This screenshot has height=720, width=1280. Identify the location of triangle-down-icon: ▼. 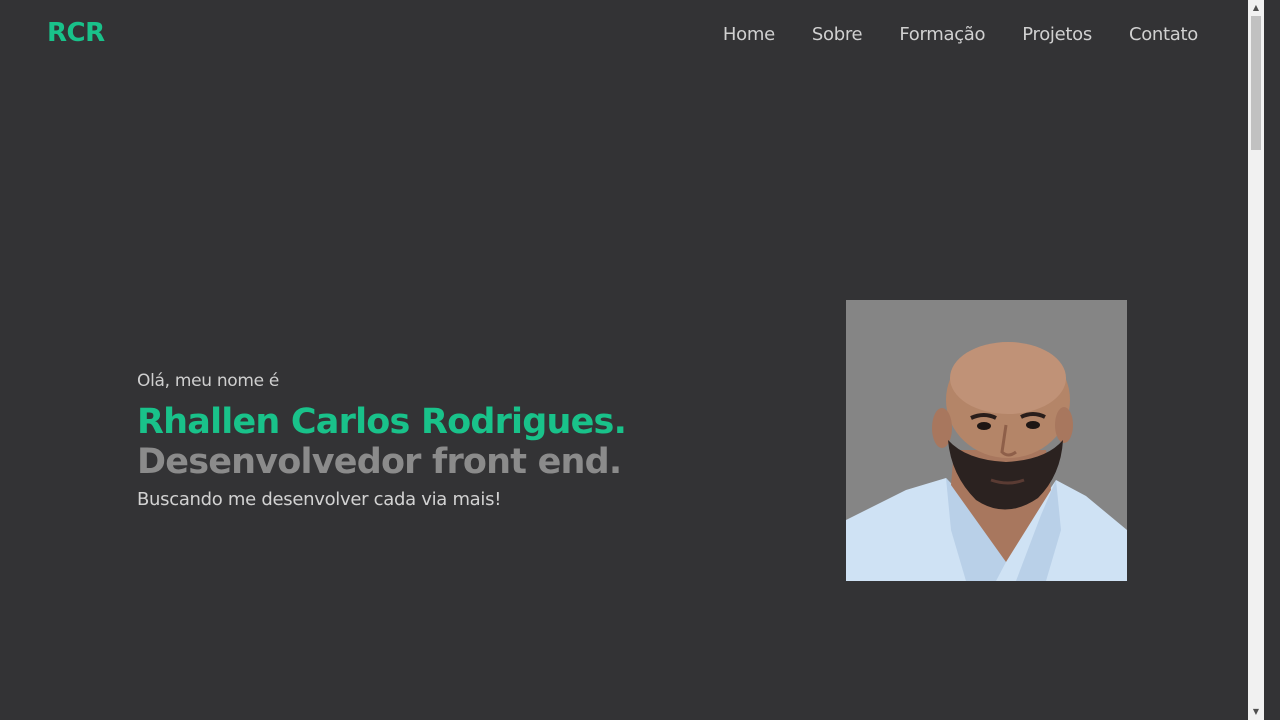
(1256, 712).